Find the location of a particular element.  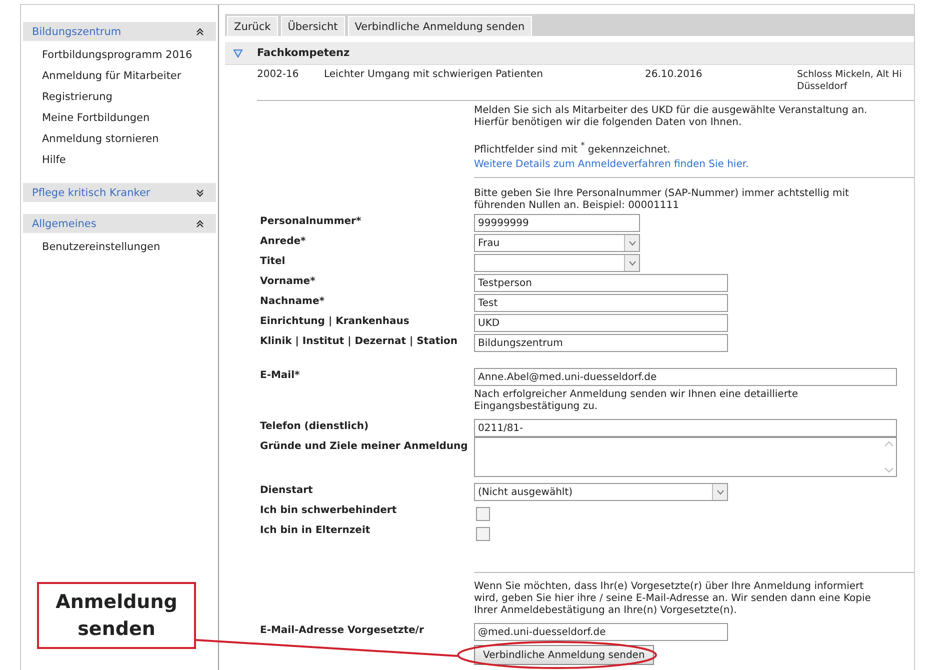

field-label: Telefon (dienstlich) is located at coordinates (315, 426).